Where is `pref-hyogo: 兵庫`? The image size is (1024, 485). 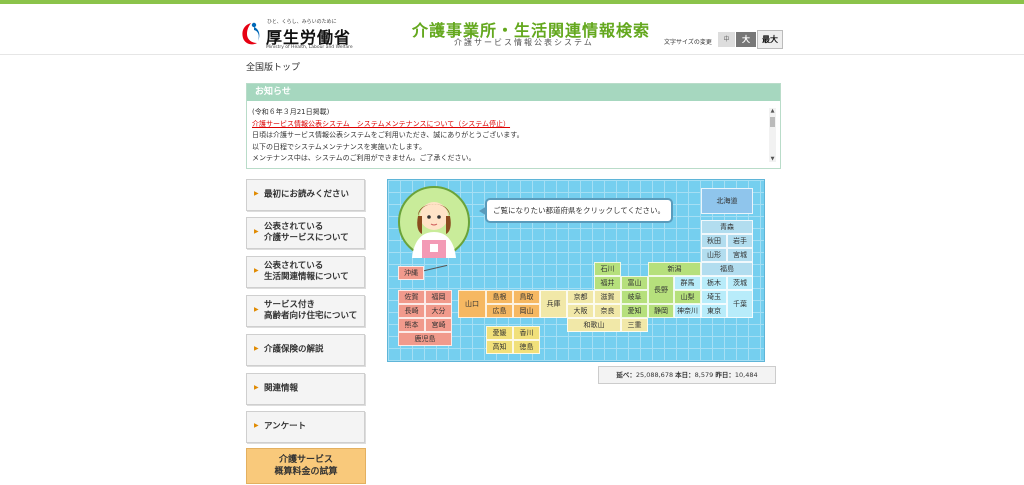
pref-hyogo: 兵庫 is located at coordinates (553, 304).